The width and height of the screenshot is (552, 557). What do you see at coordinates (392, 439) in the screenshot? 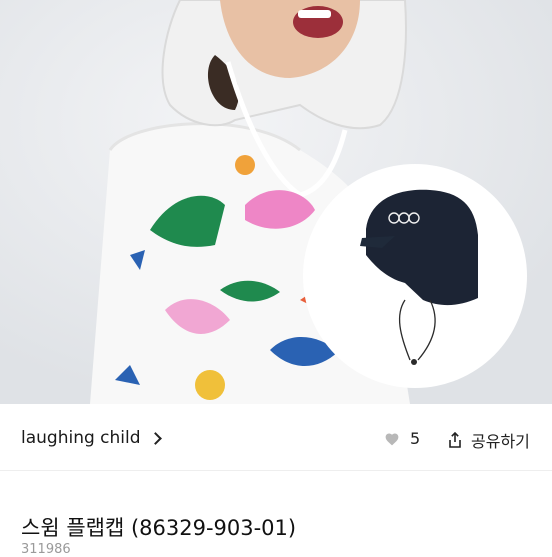
I see `heart-icon` at bounding box center [392, 439].